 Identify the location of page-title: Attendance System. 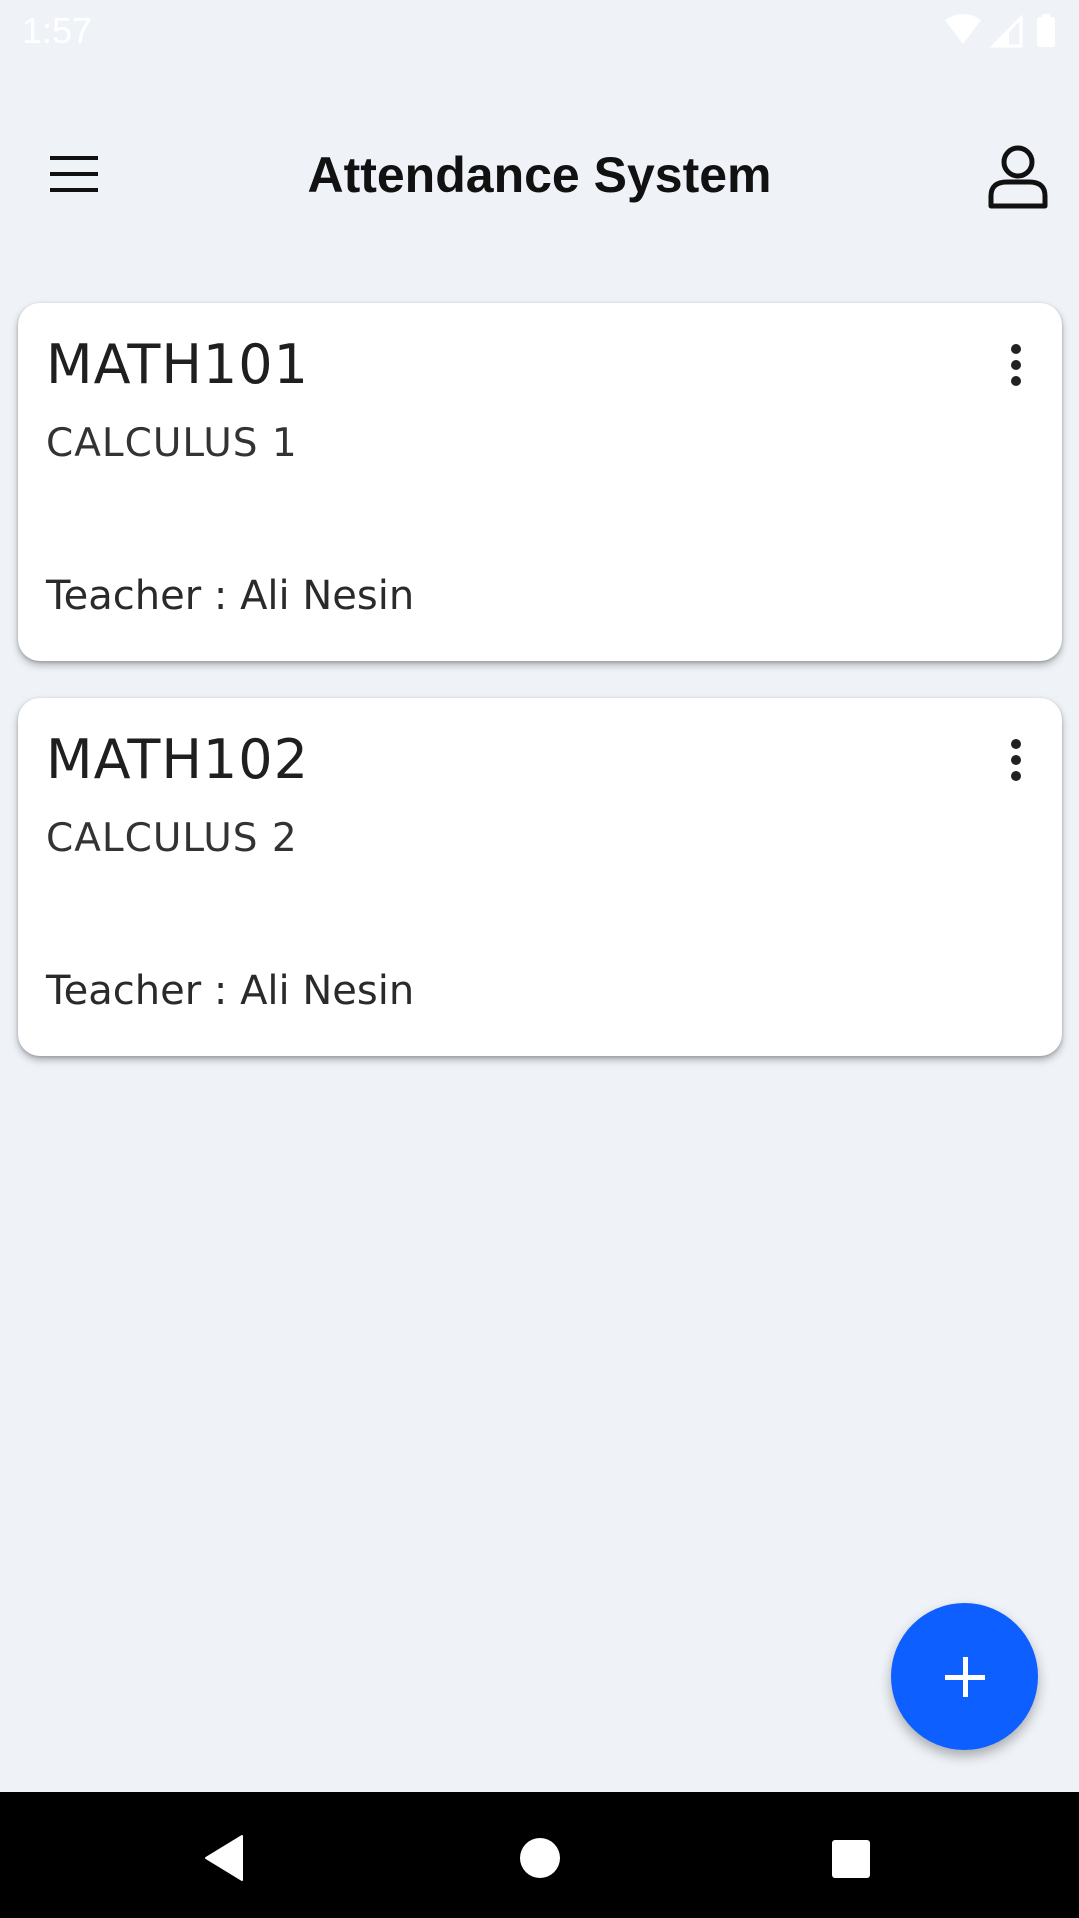
(539, 175).